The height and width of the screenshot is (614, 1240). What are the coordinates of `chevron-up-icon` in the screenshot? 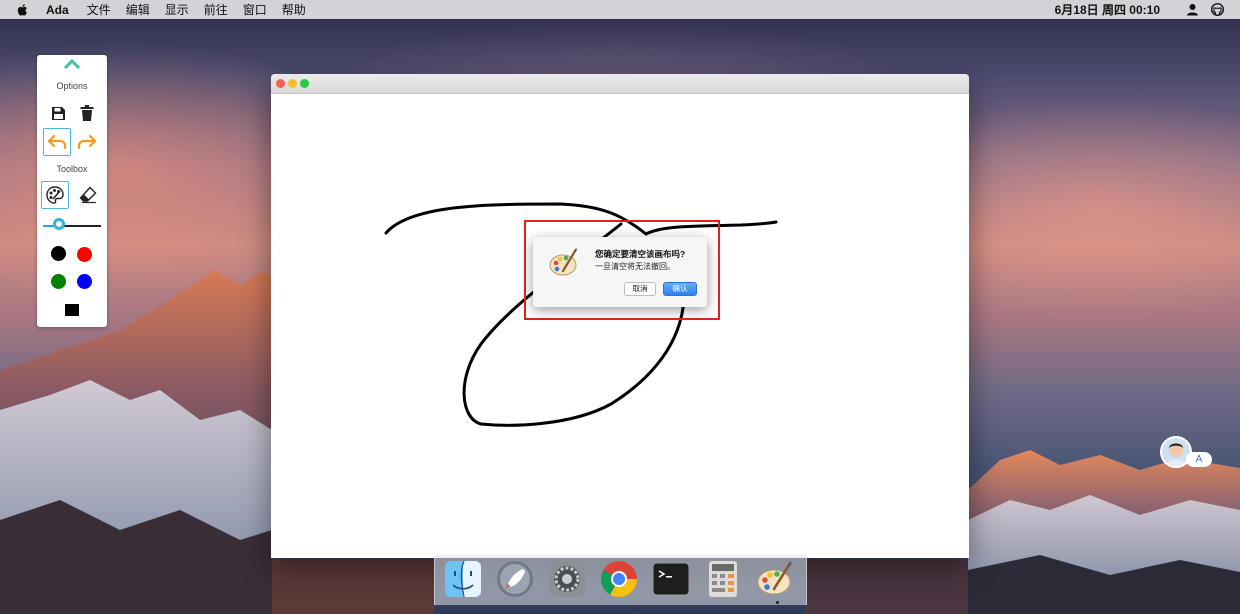 It's located at (72, 64).